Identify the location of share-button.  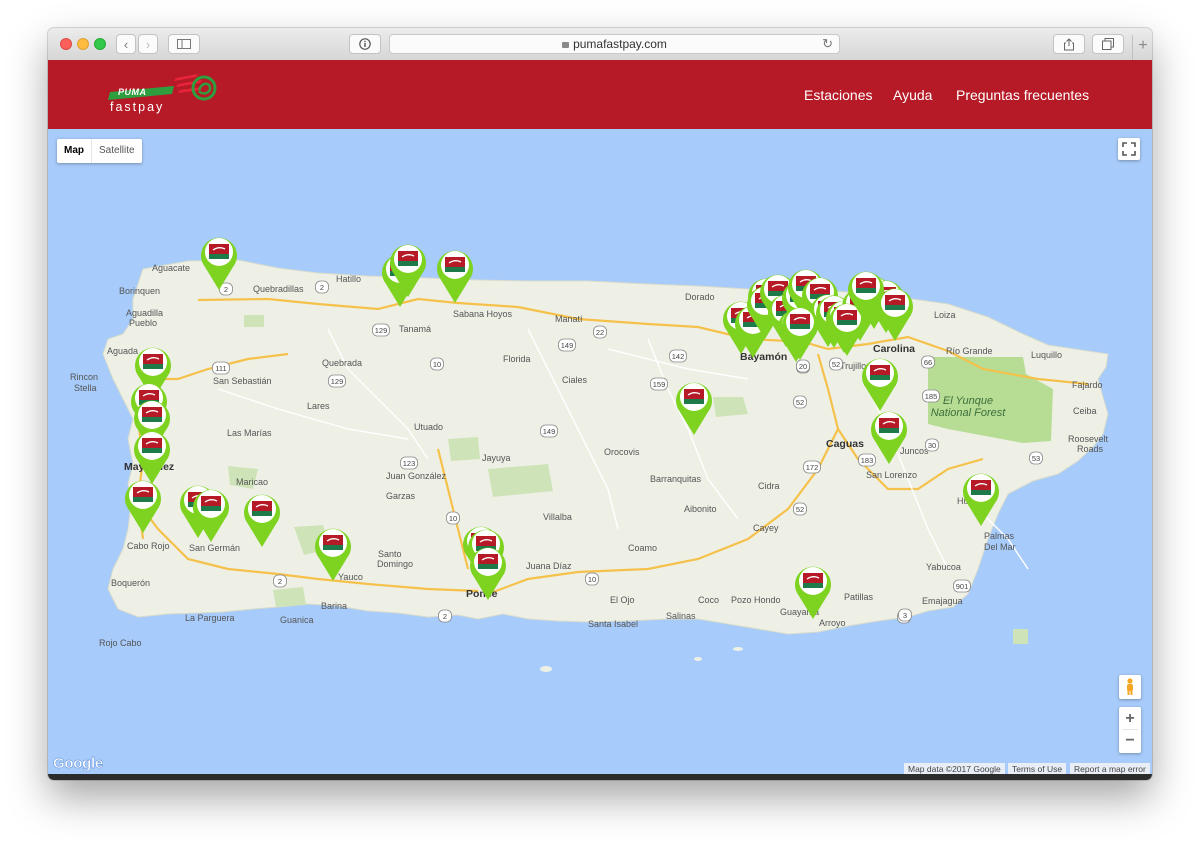
(1069, 44).